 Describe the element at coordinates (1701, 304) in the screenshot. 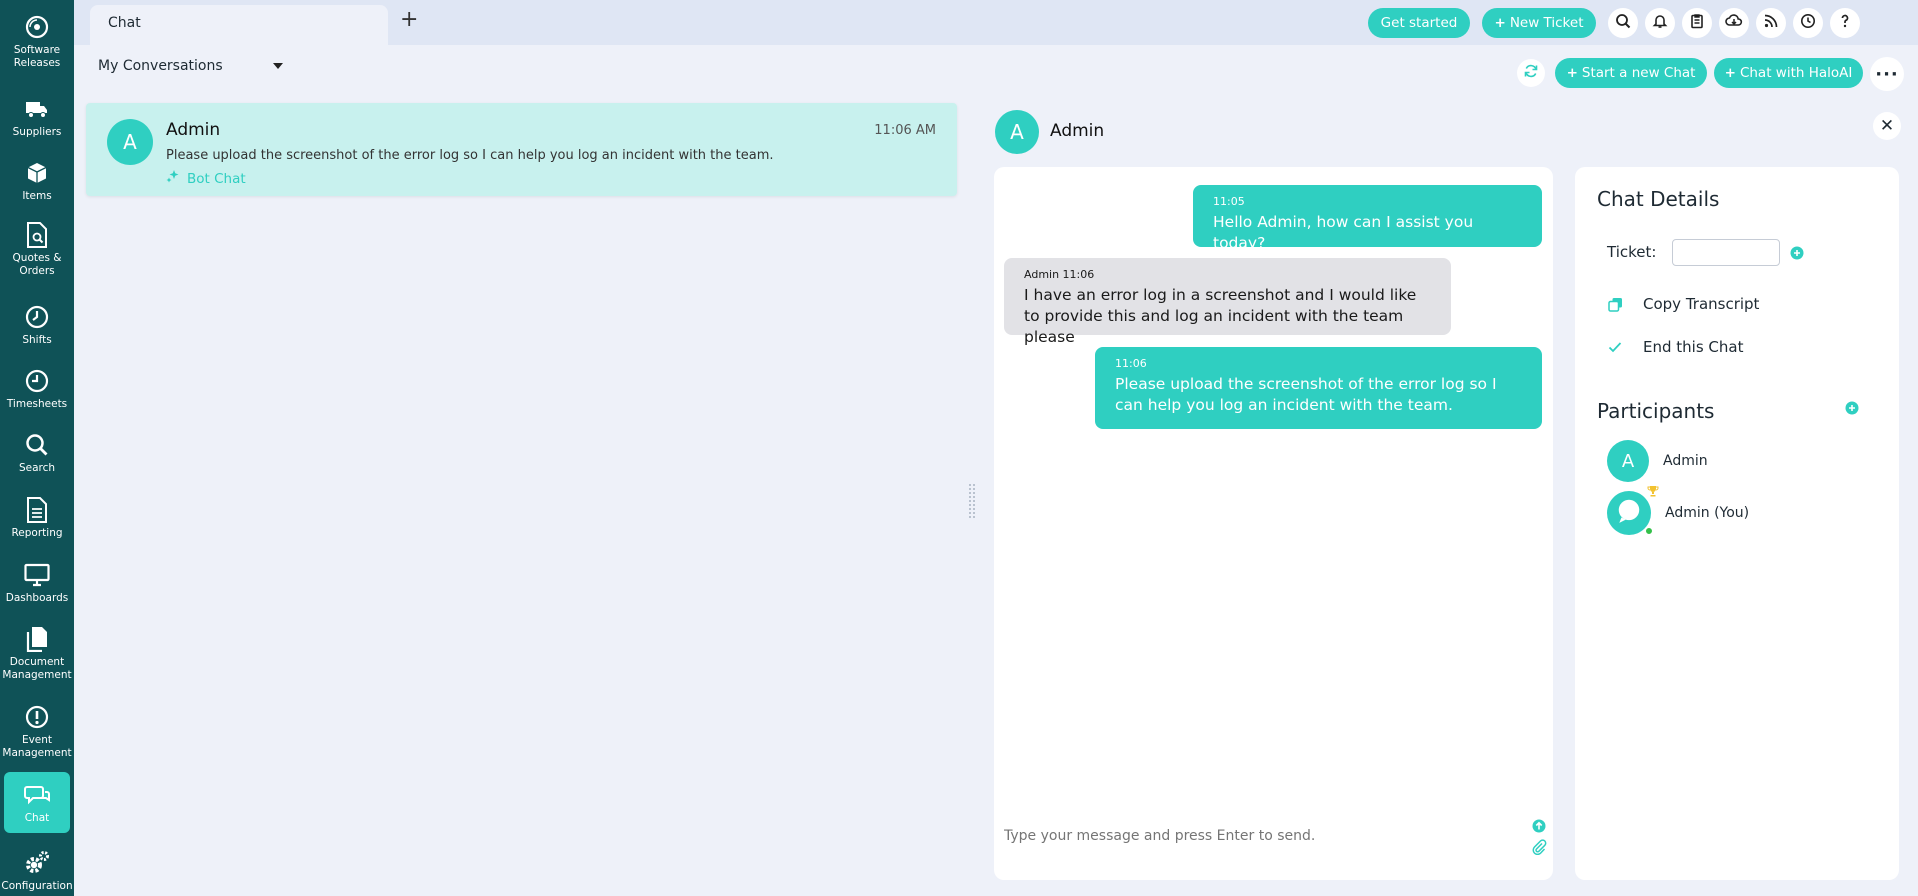

I see `copy-transcript-label: Copy Transcript` at that location.